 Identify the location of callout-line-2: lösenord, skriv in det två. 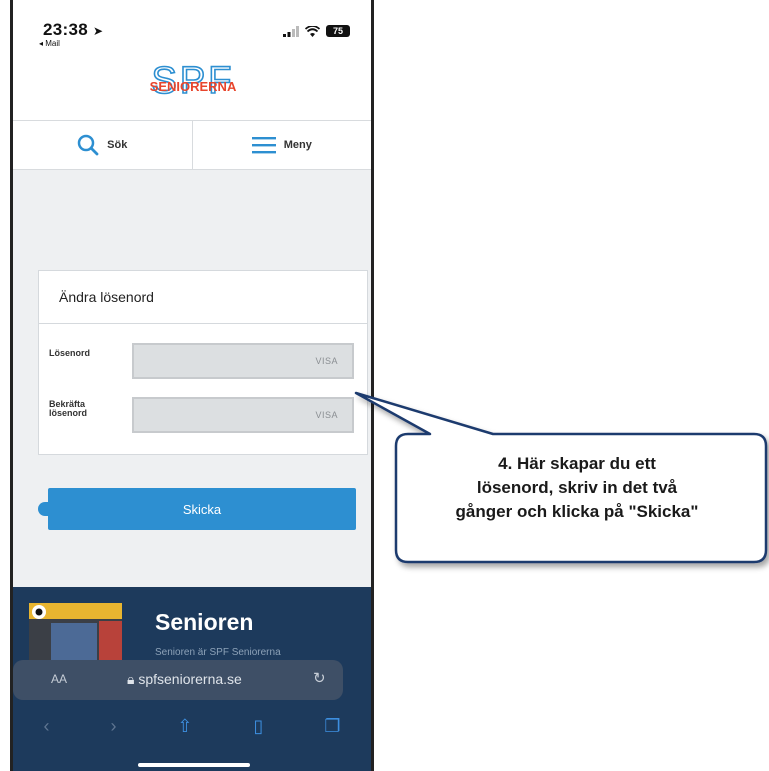
(577, 487).